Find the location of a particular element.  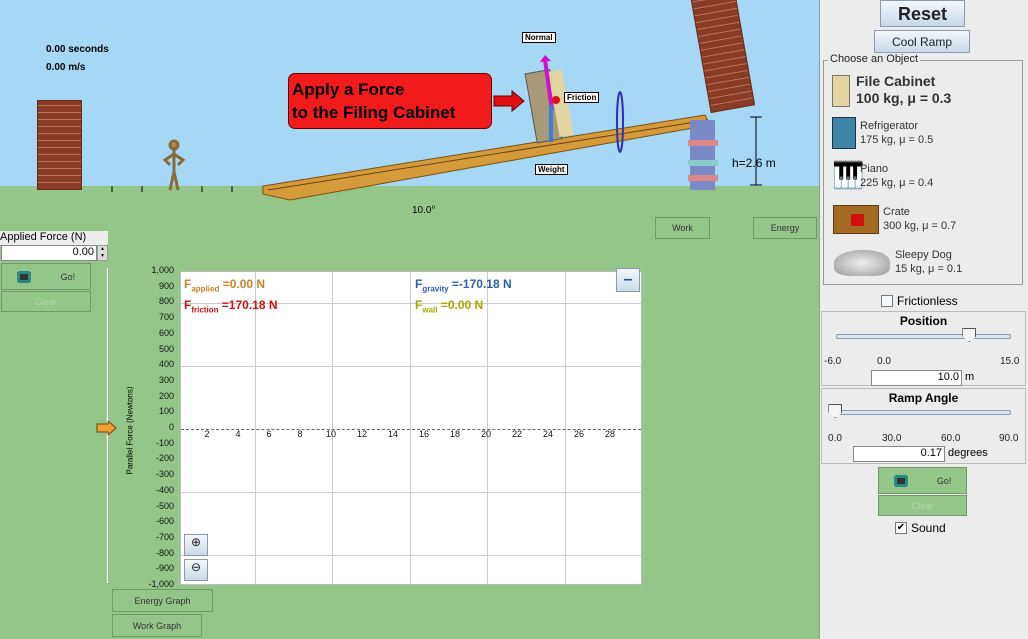

x-tick-label: 28 is located at coordinates (609, 434).